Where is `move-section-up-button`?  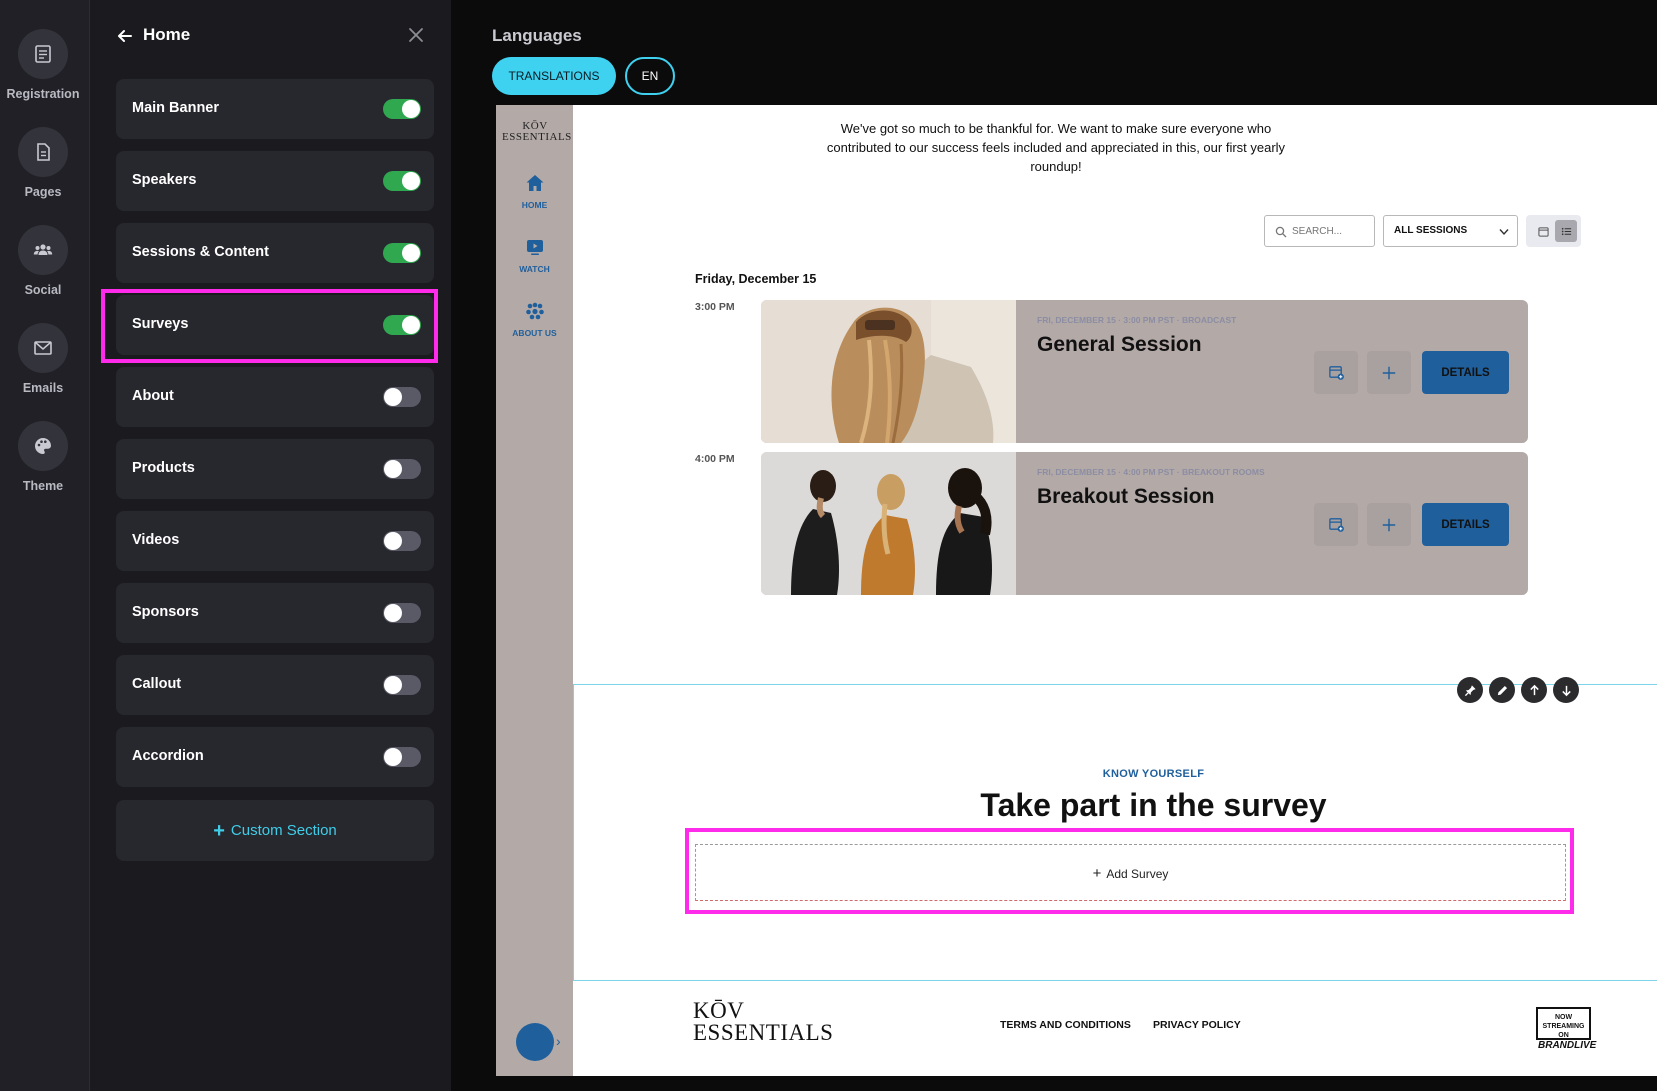 move-section-up-button is located at coordinates (1534, 690).